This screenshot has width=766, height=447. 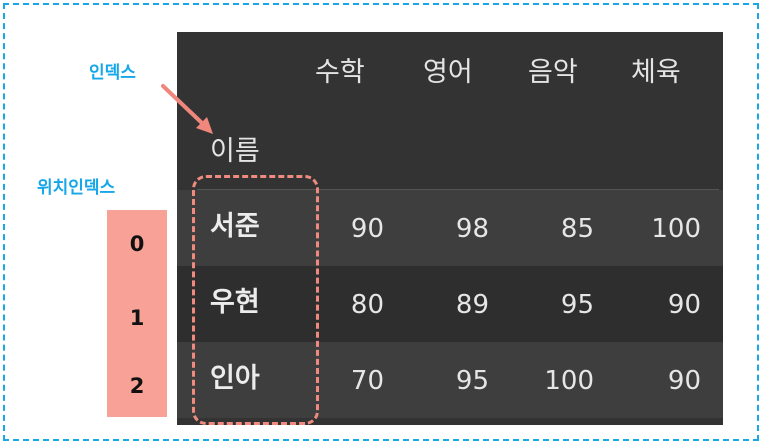 What do you see at coordinates (367, 305) in the screenshot?
I see `table-cell: 80` at bounding box center [367, 305].